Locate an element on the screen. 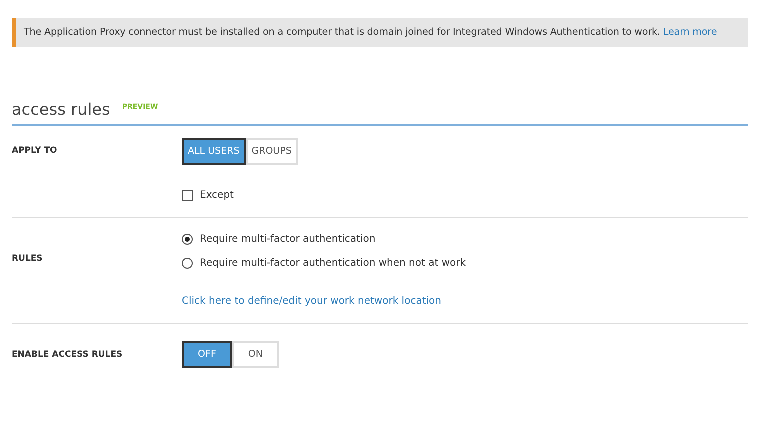 The height and width of the screenshot is (423, 763). network-location-link: Click here to define/edit your work network location is located at coordinates (312, 301).